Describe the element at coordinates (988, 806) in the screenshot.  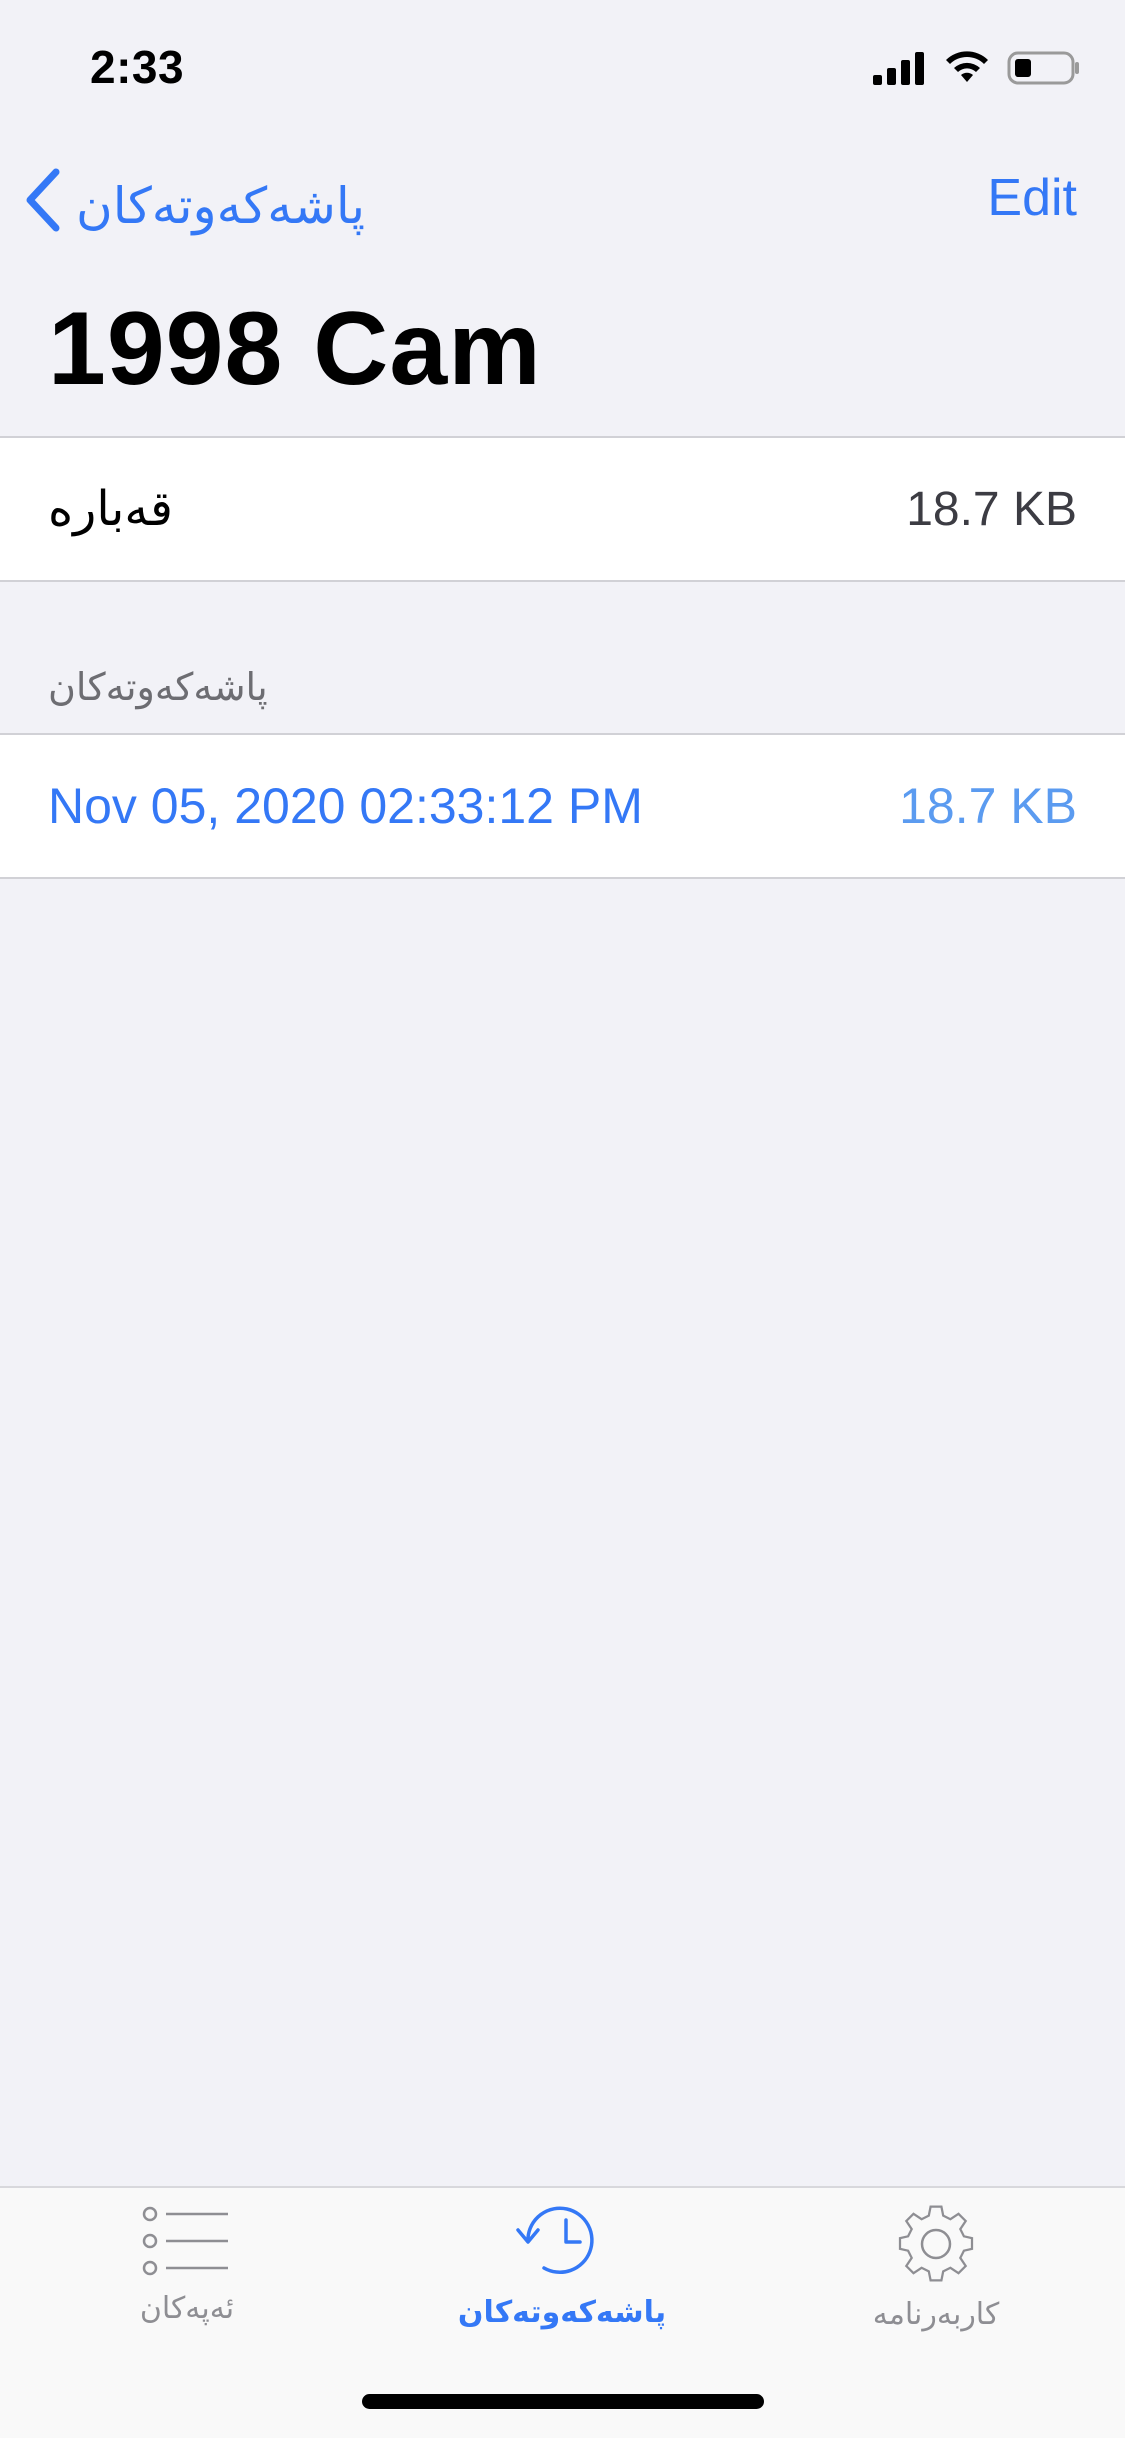
I see `history-size: 18.7 KB` at that location.